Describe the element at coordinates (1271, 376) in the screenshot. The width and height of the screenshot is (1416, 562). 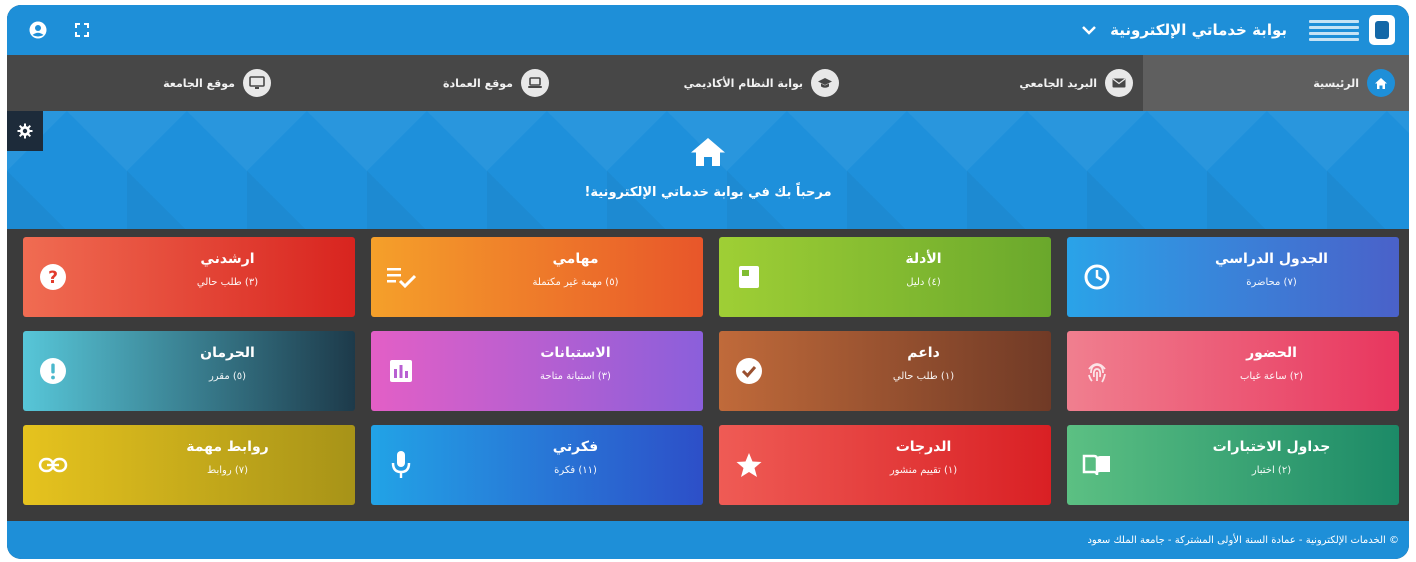
I see `card-subtitle: (٢) ساعة غياب` at that location.